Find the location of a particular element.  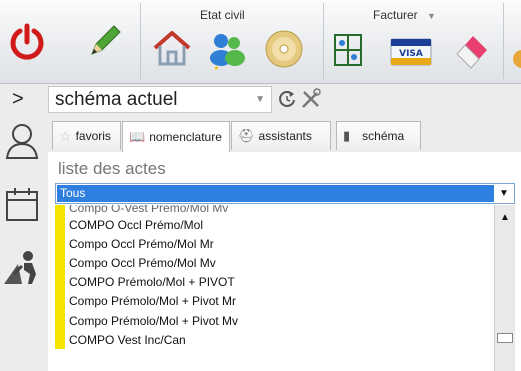

tools-icon is located at coordinates (311, 99).